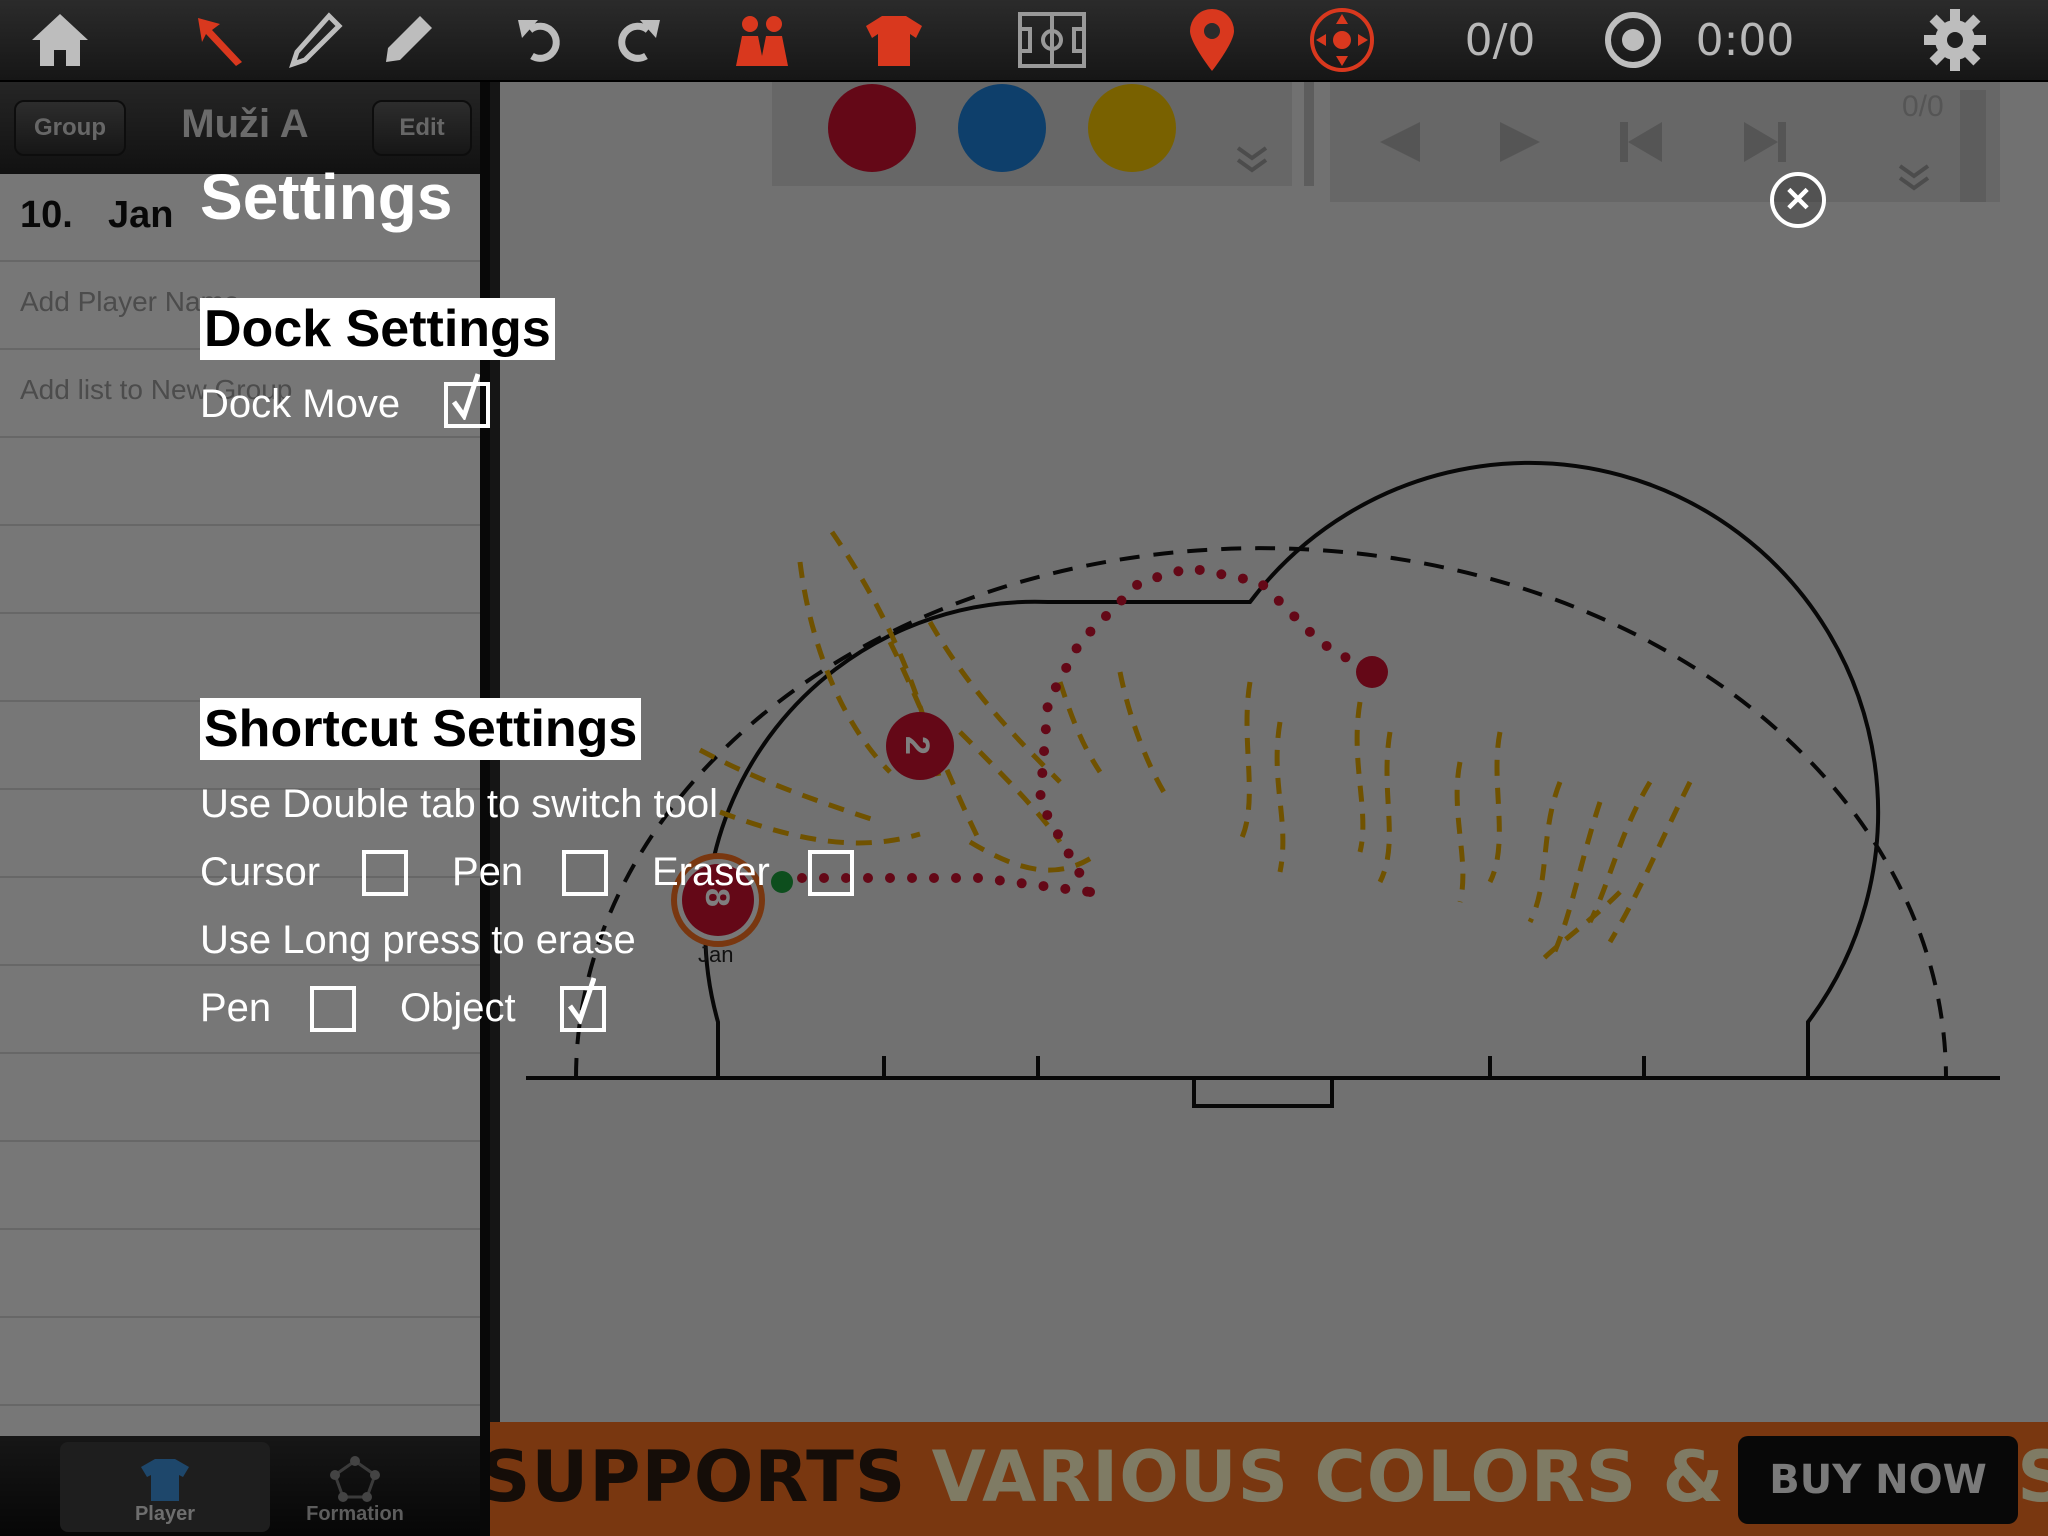 The height and width of the screenshot is (1536, 2048). Describe the element at coordinates (418, 940) in the screenshot. I see `long-press-label: Use Long press to erase` at that location.